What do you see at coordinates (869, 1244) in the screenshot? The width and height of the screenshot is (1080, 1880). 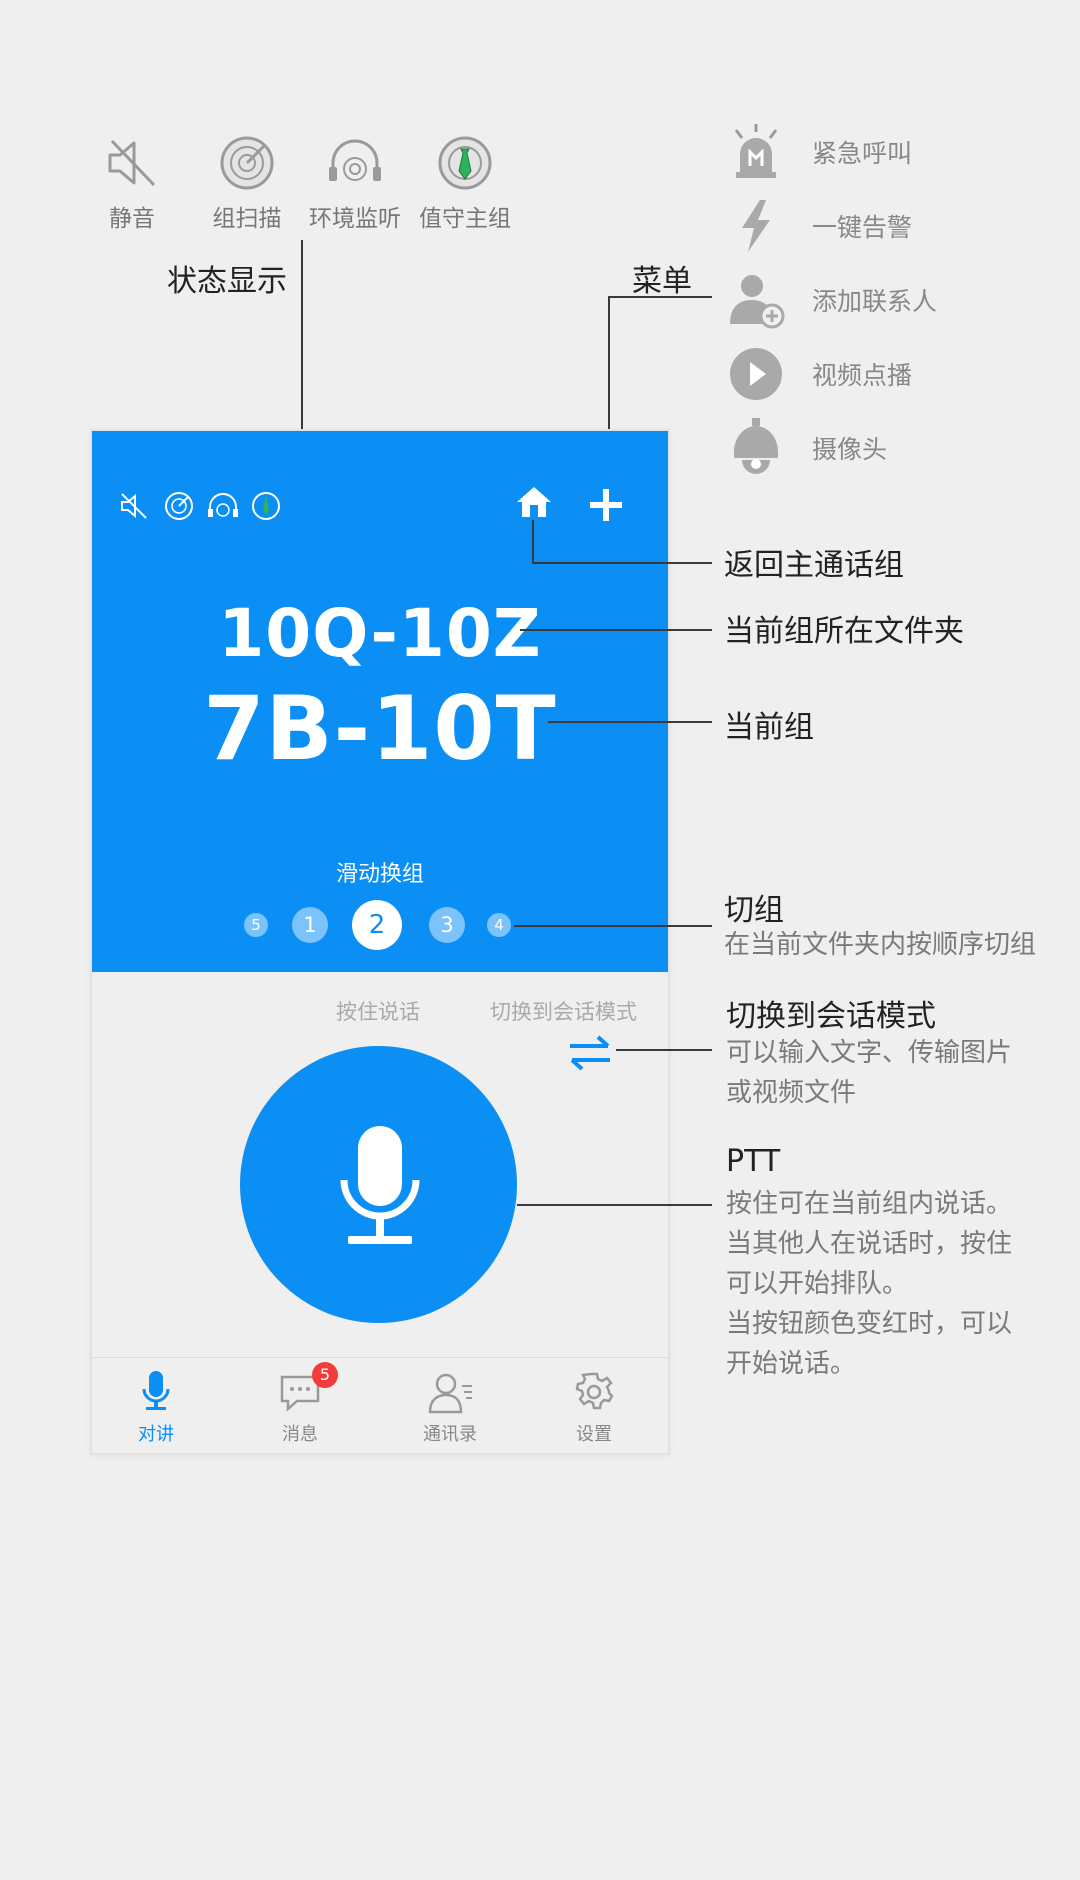 I see `anno-ptt-desc: 当其他人在说话时，按住` at bounding box center [869, 1244].